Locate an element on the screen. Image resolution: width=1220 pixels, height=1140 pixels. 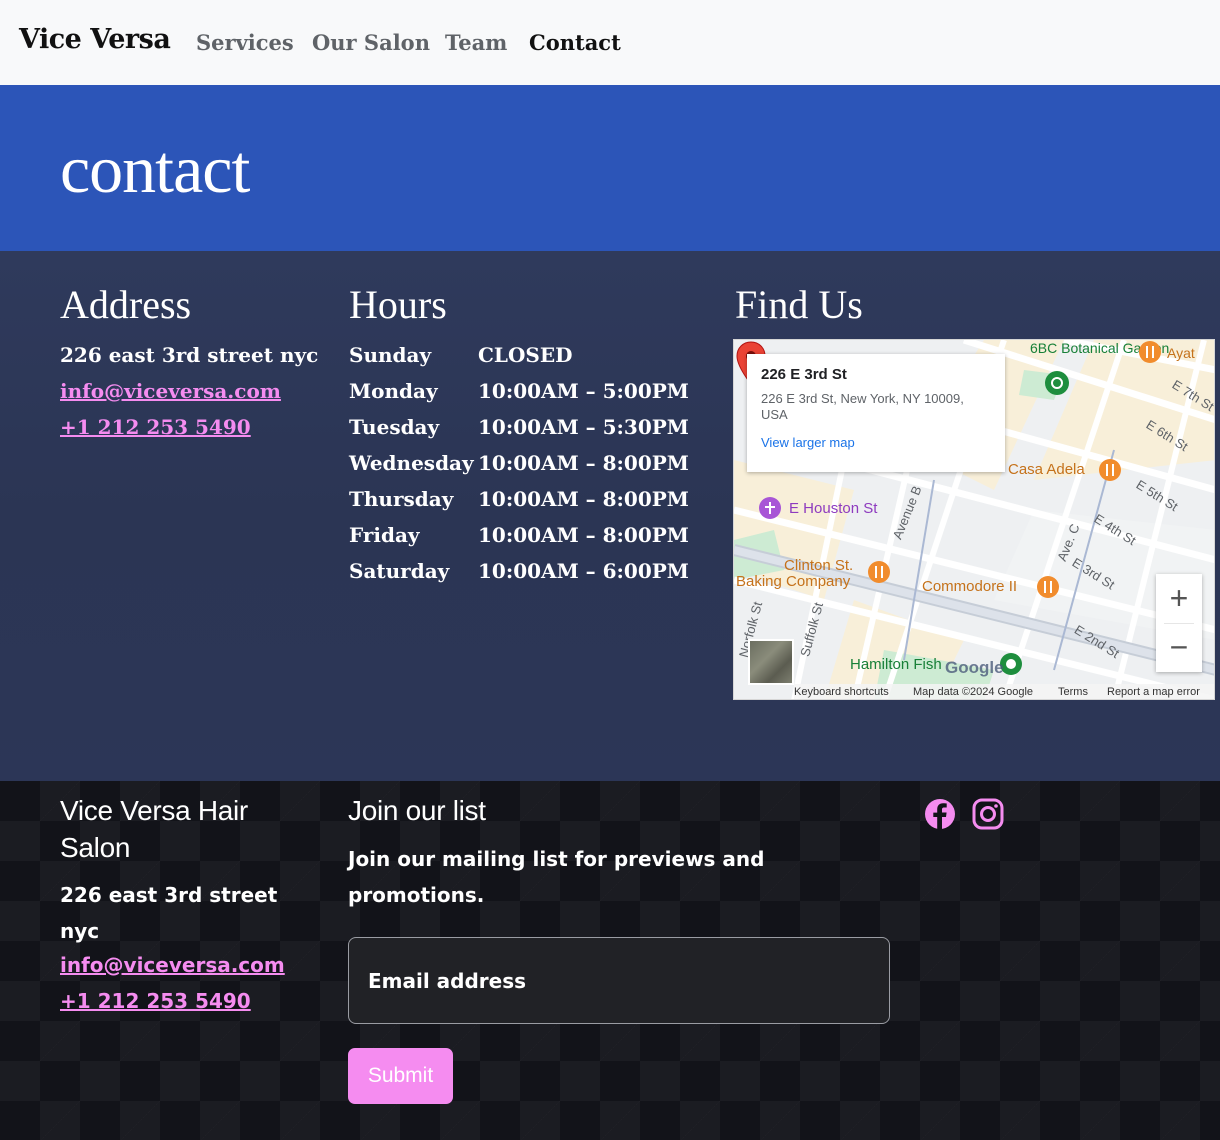
place-of-worship-icon is located at coordinates (770, 508).